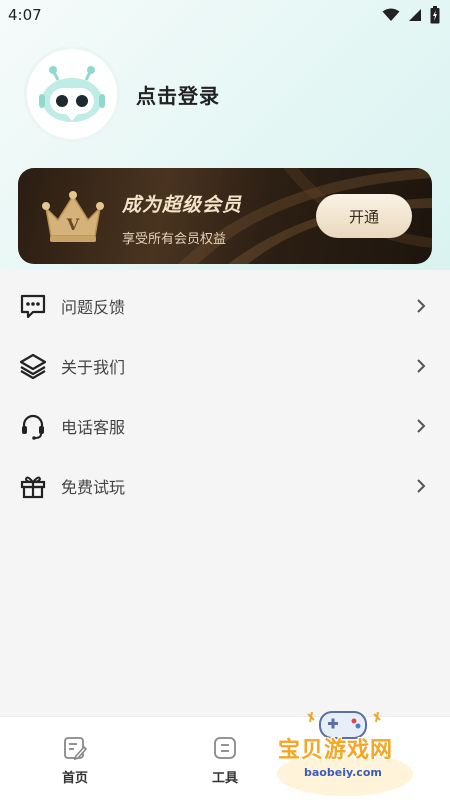  Describe the element at coordinates (93, 367) in the screenshot. I see `menu-label-about: 关于我们` at that location.